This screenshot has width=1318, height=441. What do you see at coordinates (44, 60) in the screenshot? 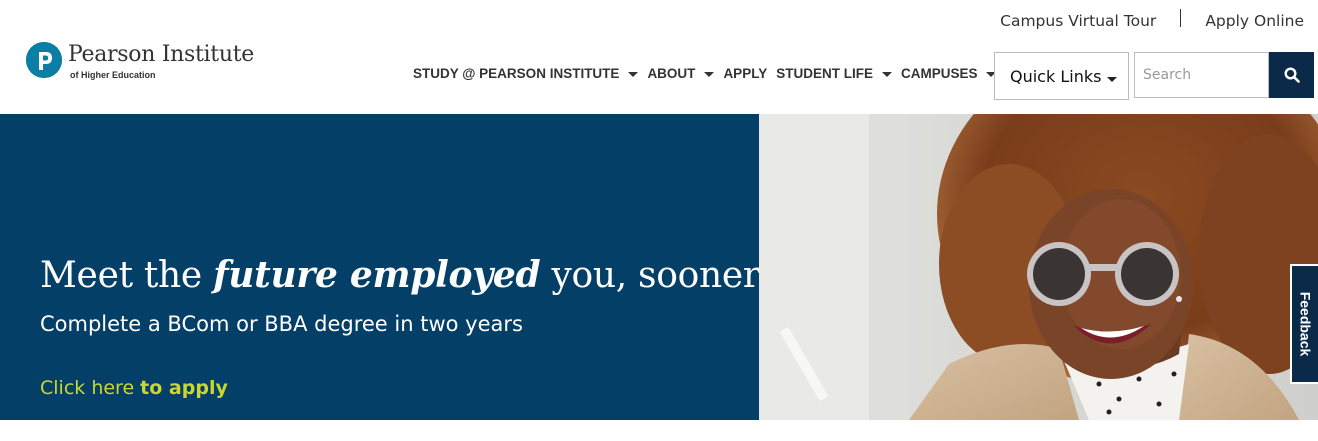
I see `pearson-p-icon` at bounding box center [44, 60].